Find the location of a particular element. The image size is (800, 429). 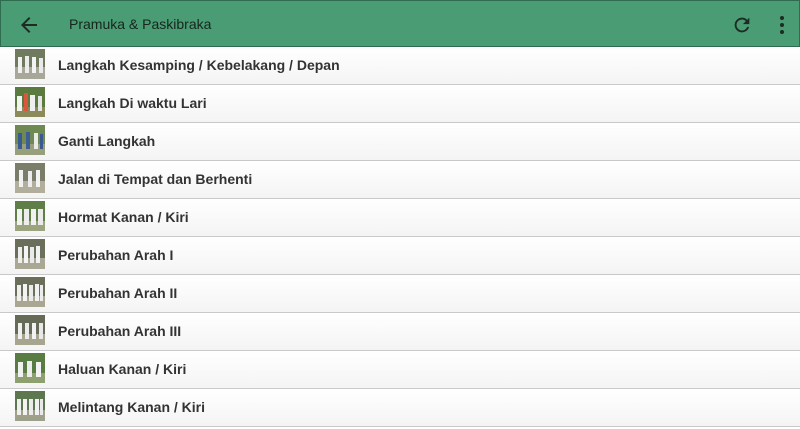

app-title: Pramuka & Paskibraka is located at coordinates (140, 24).